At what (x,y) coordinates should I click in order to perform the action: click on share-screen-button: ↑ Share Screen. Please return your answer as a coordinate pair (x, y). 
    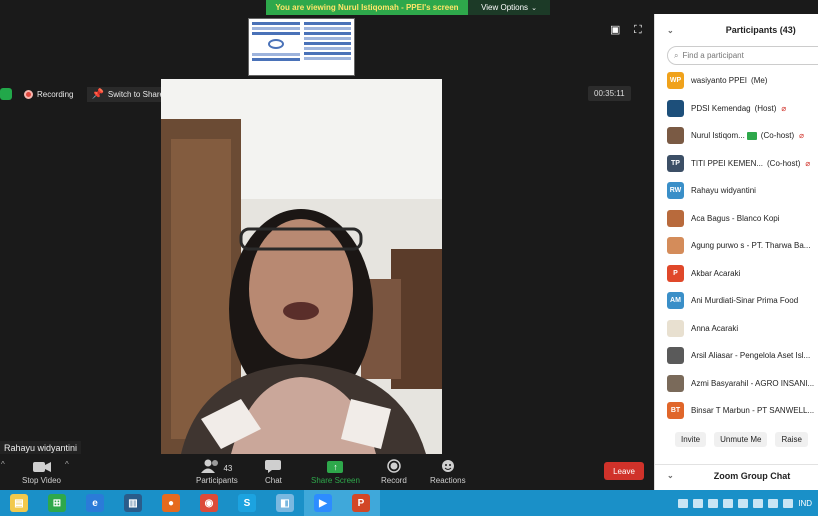
    Looking at the image, I should click on (335, 471).